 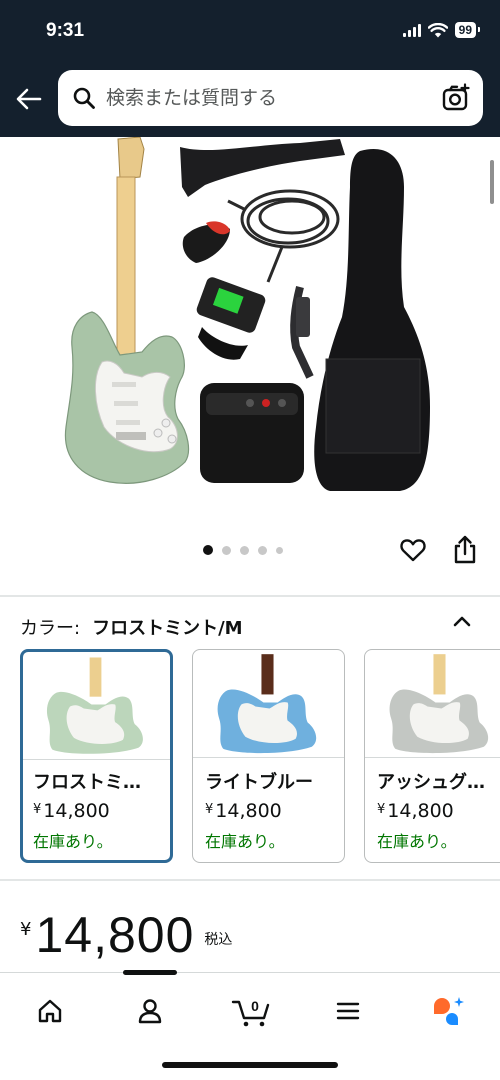 I want to click on home-indicator, so click(x=250, y=1065).